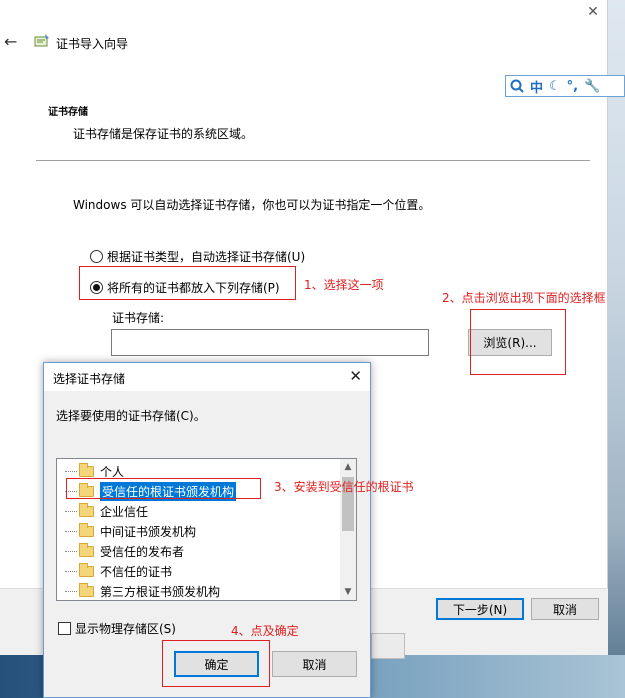 The height and width of the screenshot is (698, 625). I want to click on show-physical-stores-checkbox: 显示物理存储区(S), so click(117, 628).